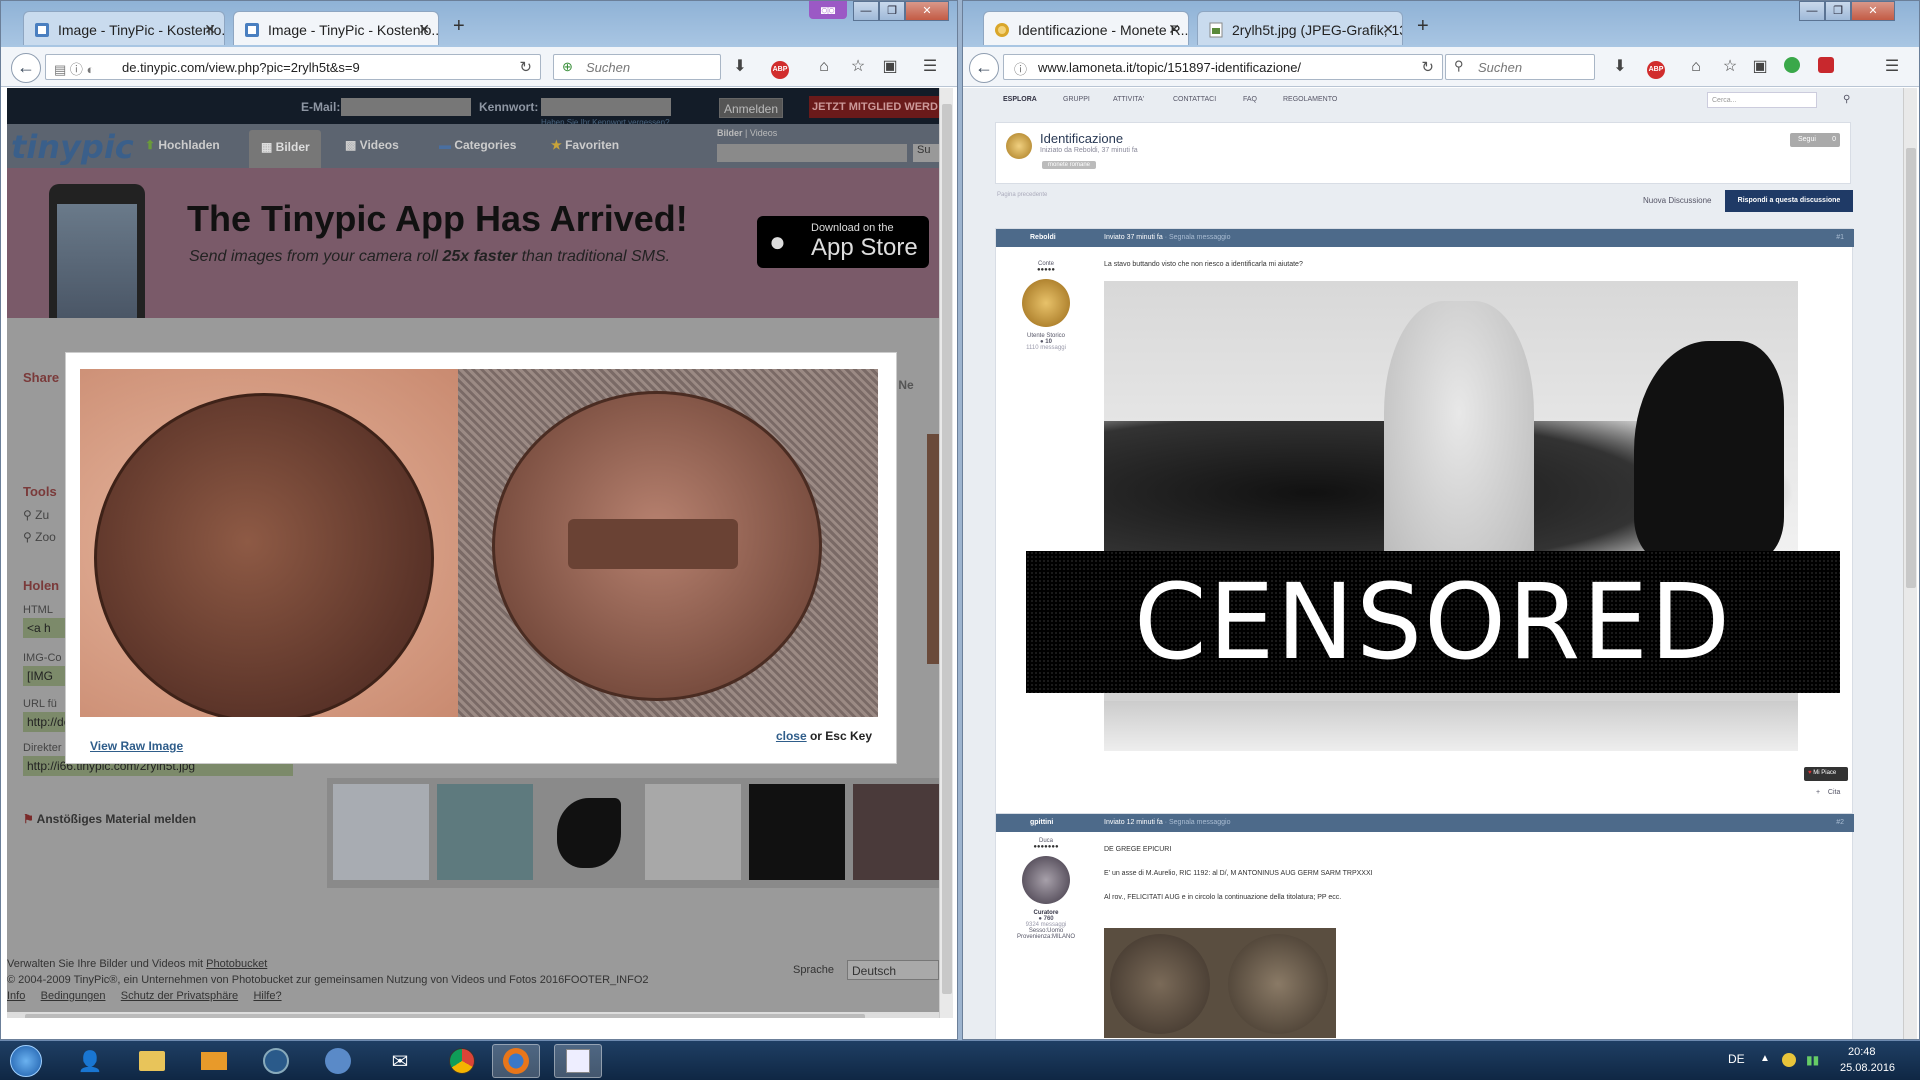  What do you see at coordinates (1789, 201) in the screenshot?
I see `reply-button: Rispondi a questa discussione` at bounding box center [1789, 201].